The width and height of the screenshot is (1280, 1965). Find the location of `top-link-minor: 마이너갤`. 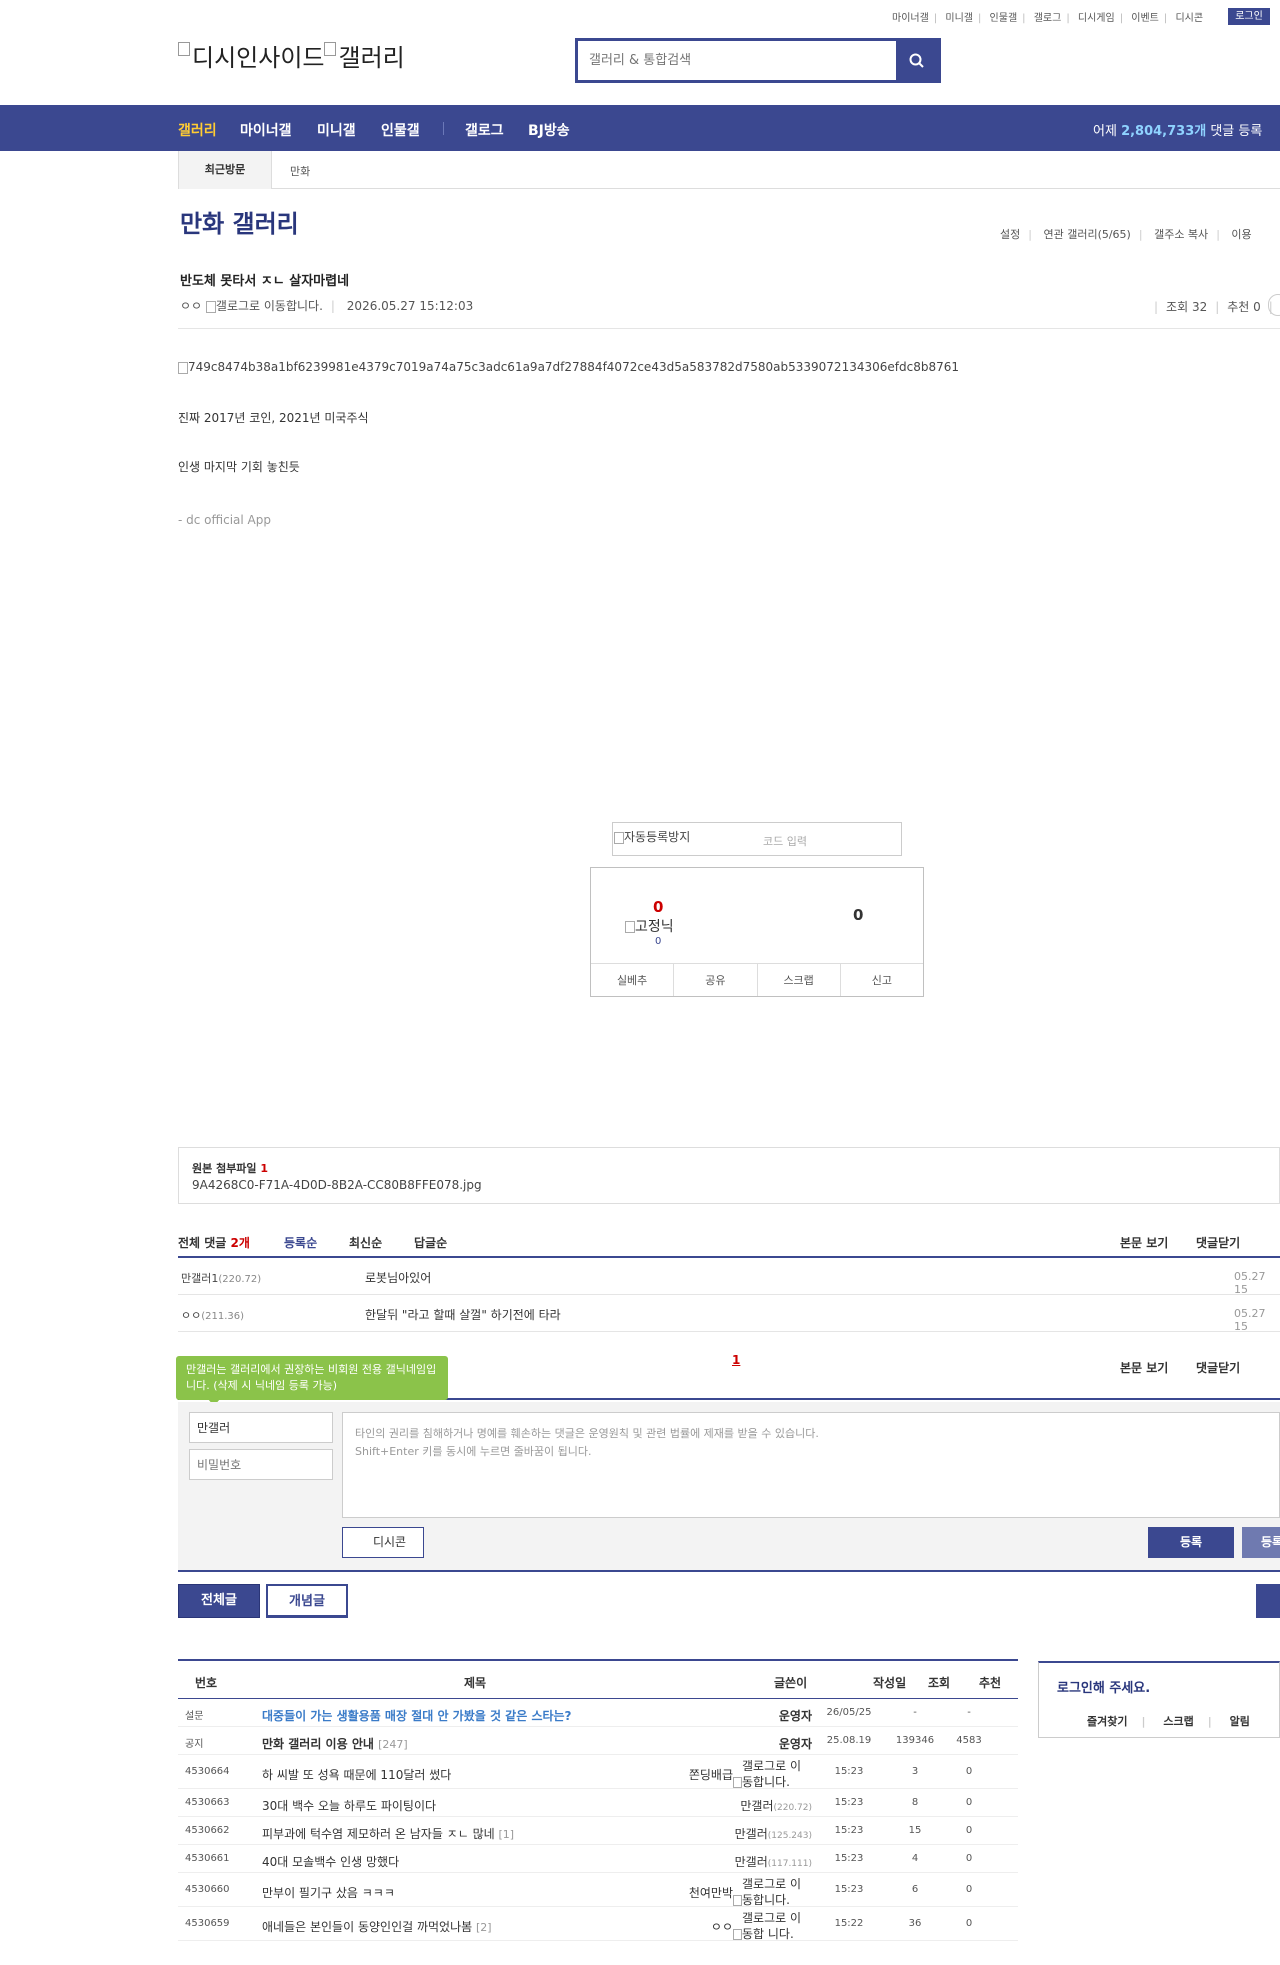

top-link-minor: 마이너갤 is located at coordinates (910, 18).